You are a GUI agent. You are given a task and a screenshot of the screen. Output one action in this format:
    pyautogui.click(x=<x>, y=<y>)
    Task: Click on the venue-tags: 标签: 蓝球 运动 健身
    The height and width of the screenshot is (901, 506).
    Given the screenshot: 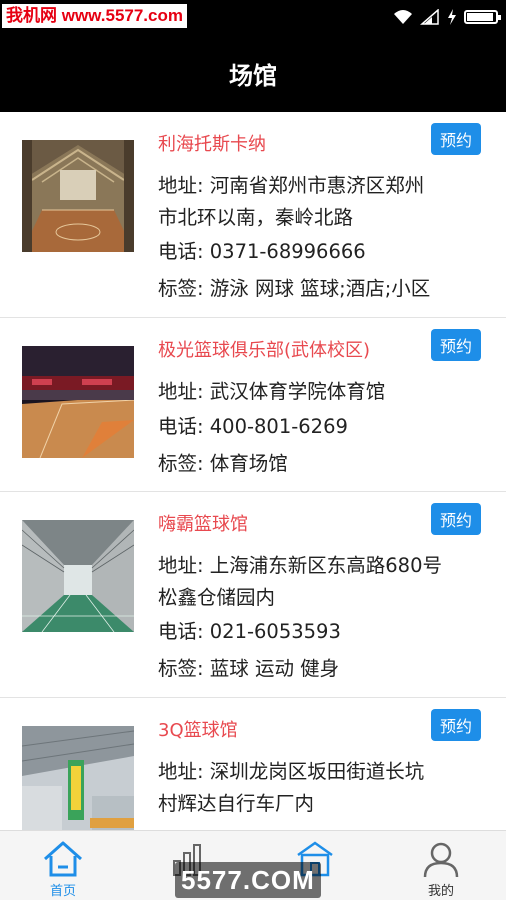 What is the action you would take?
    pyautogui.click(x=249, y=668)
    